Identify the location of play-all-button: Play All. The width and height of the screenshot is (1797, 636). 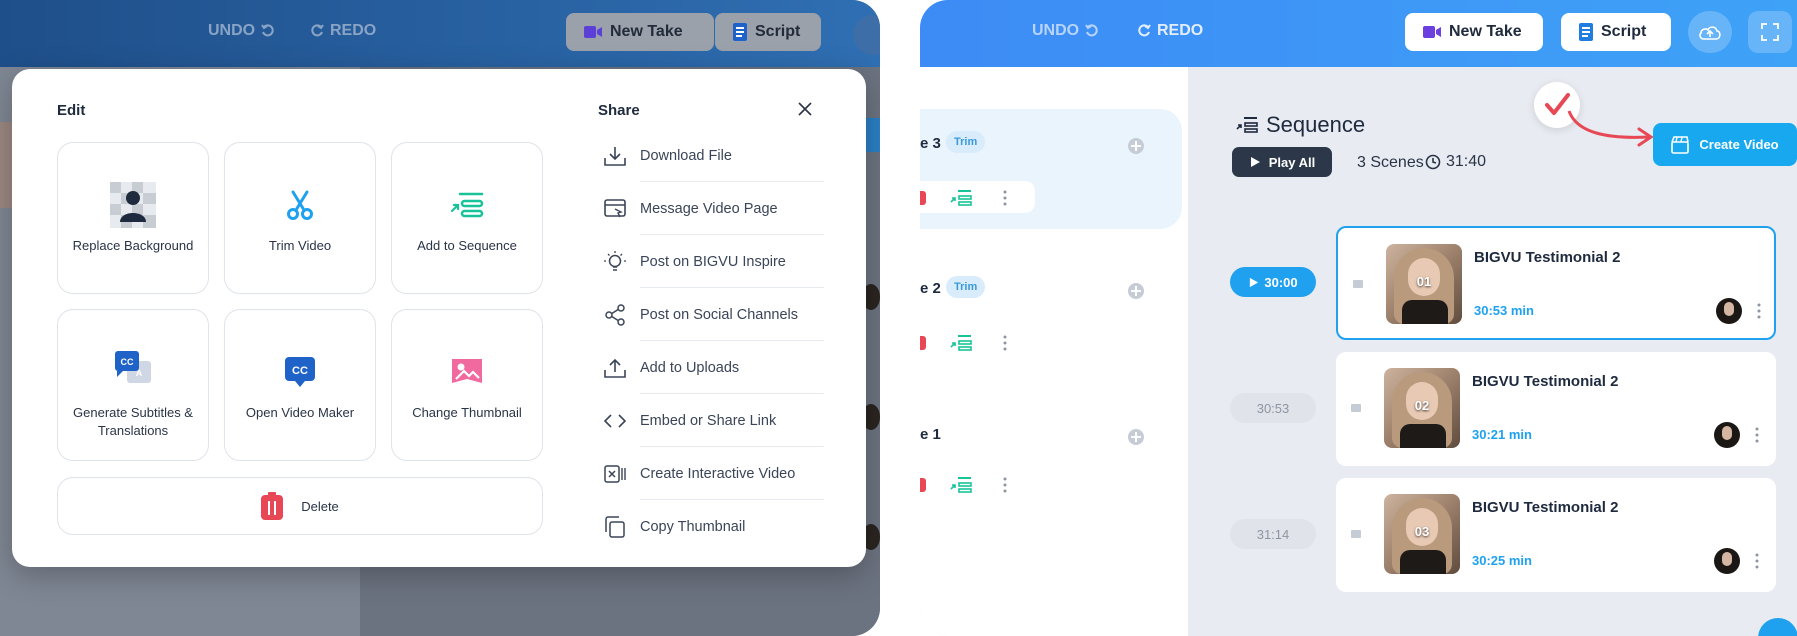
(1282, 162).